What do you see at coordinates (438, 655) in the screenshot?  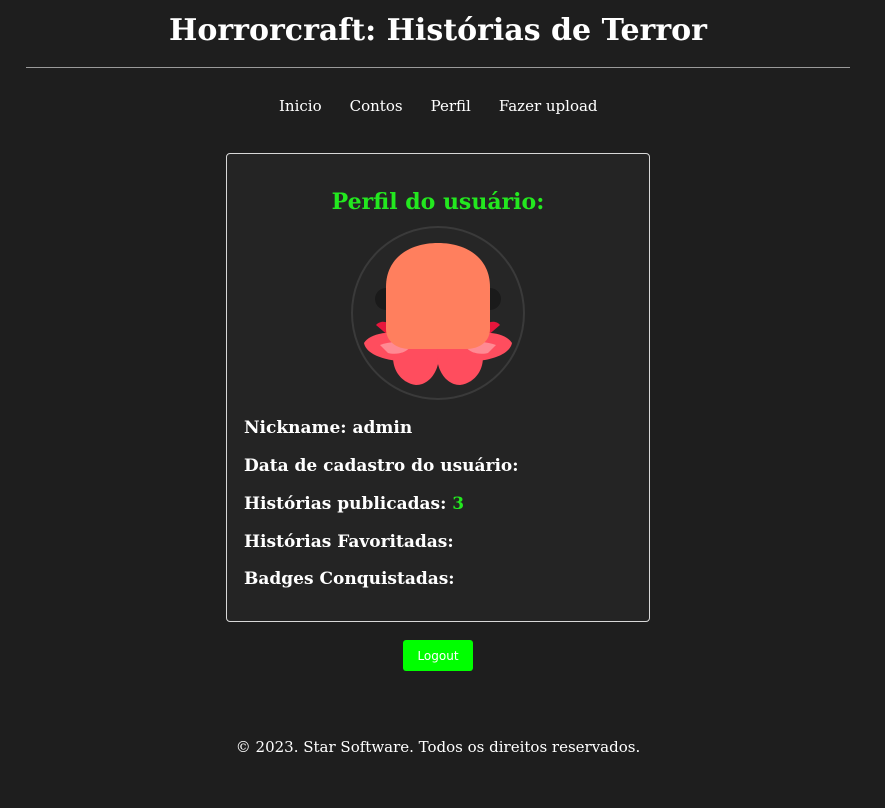 I see `logout-button: Logout` at bounding box center [438, 655].